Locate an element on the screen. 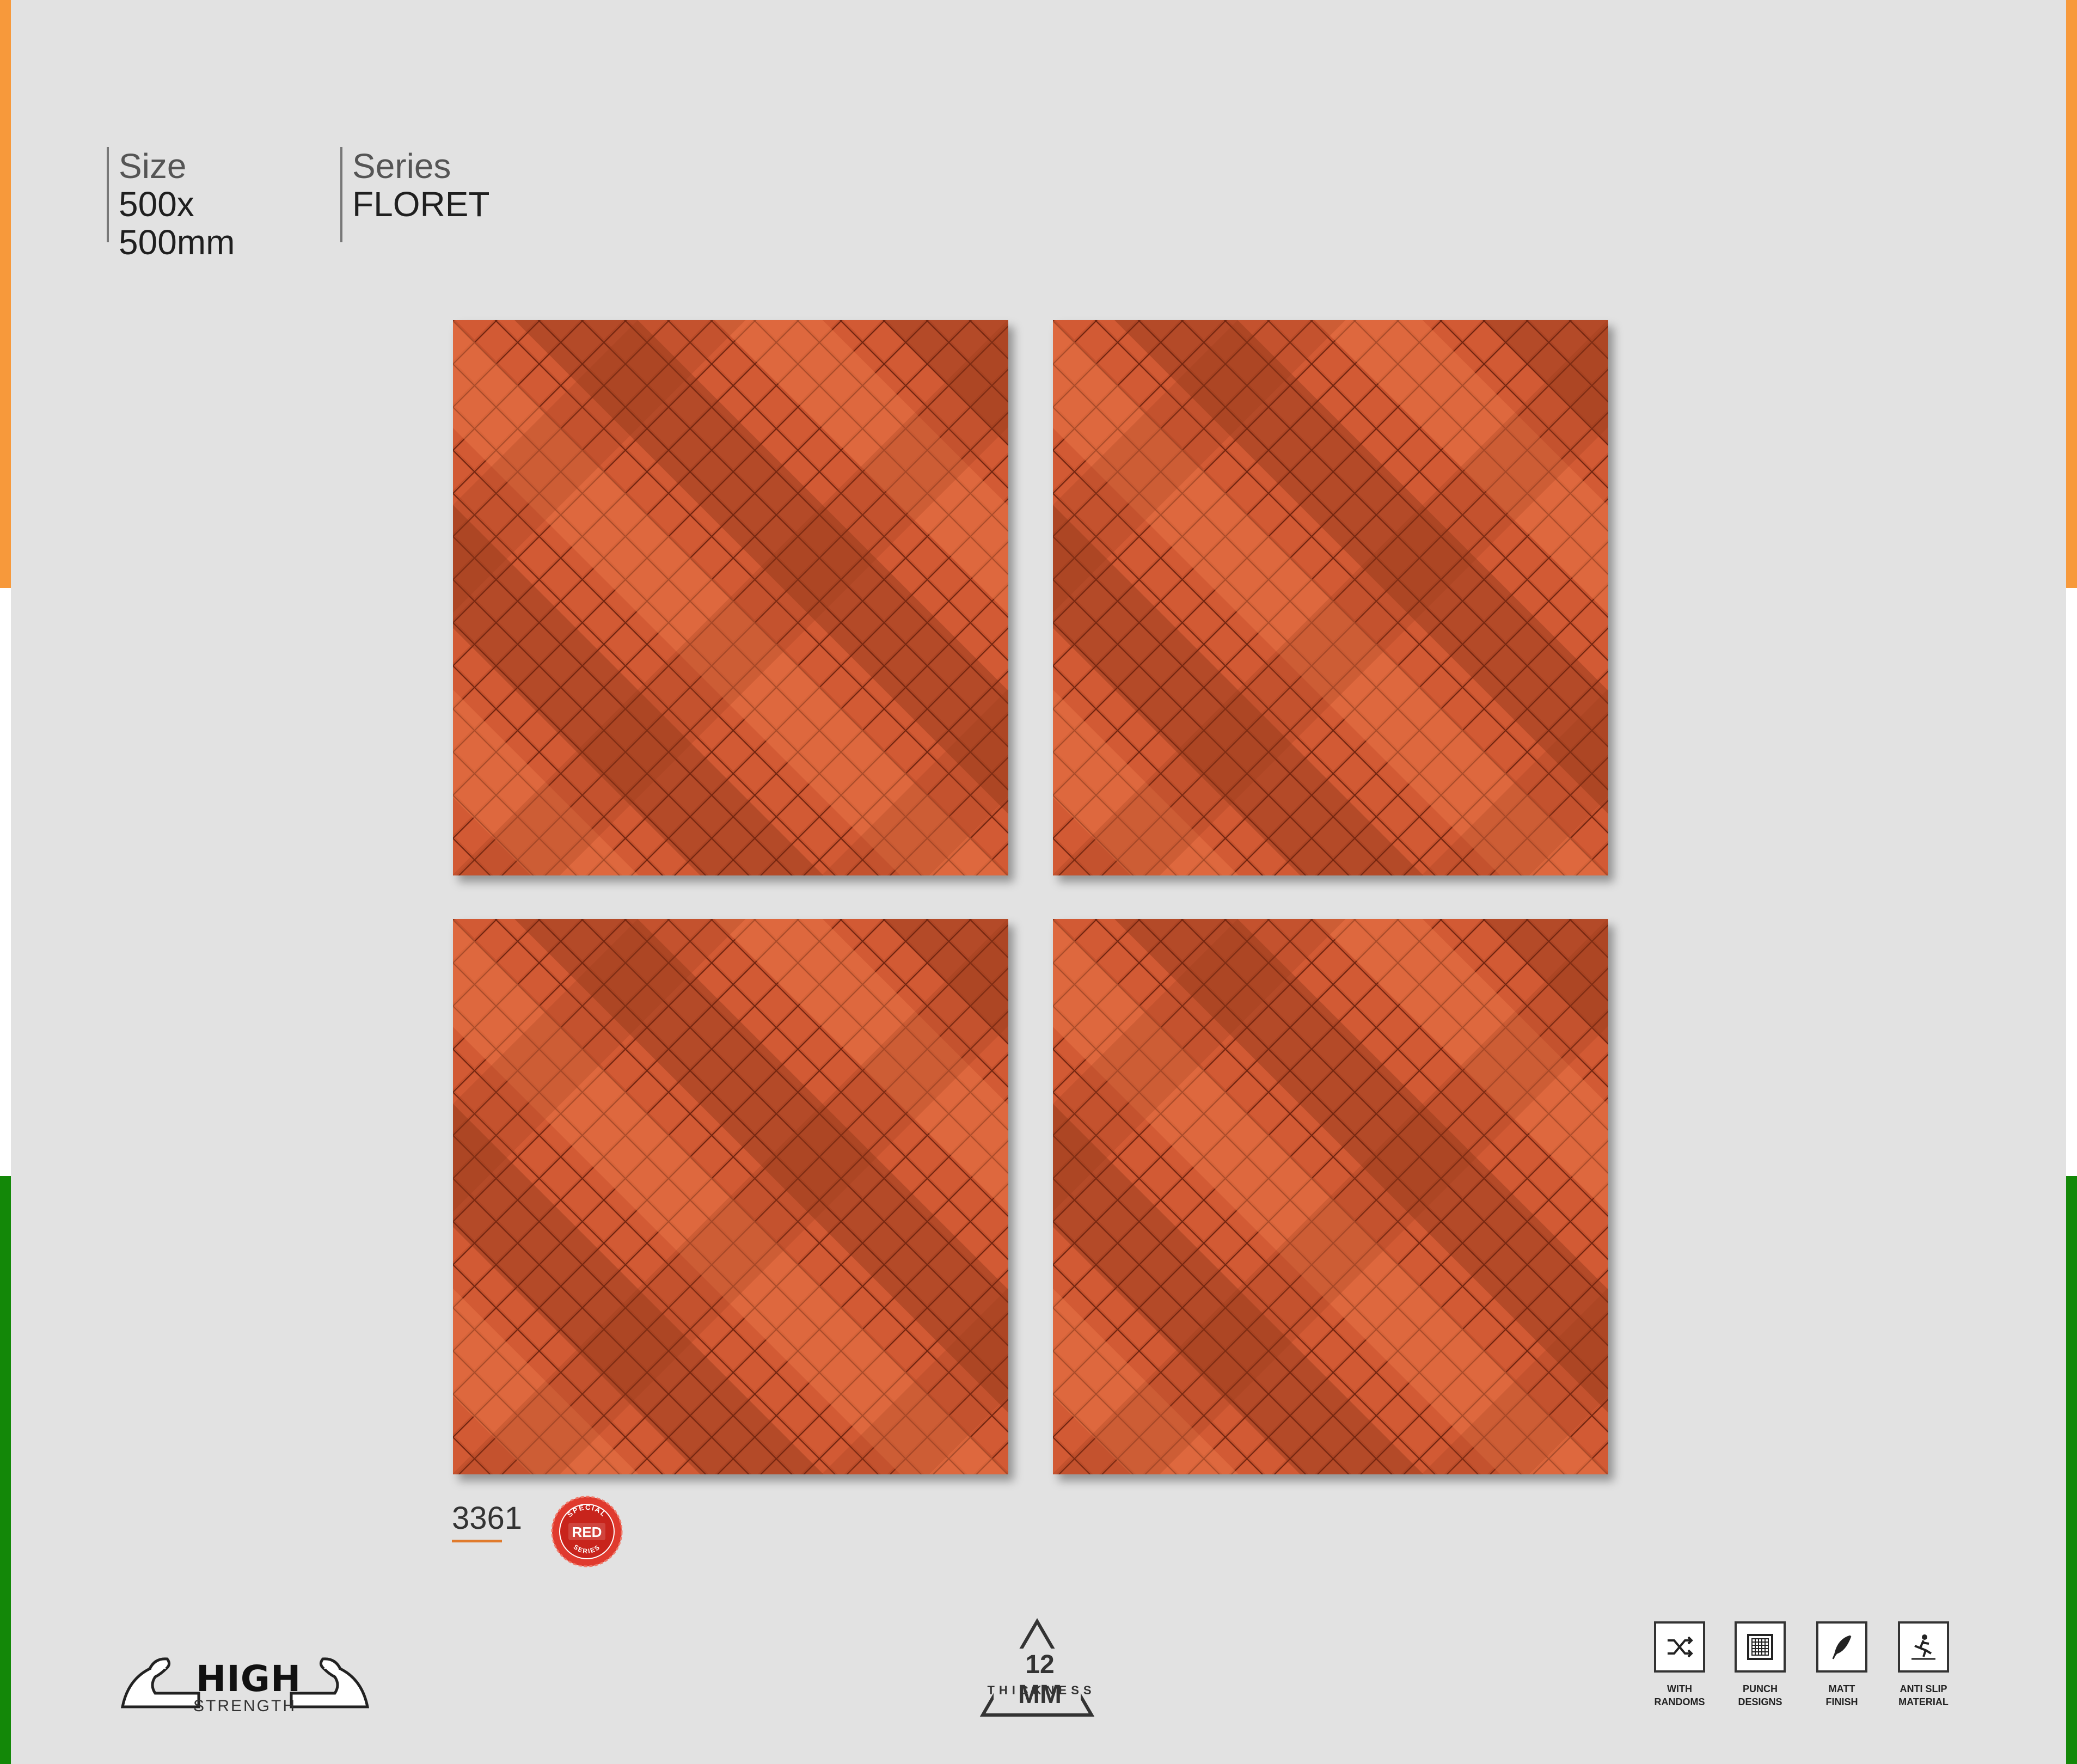 The width and height of the screenshot is (2077, 1764). thickness-badge: 12 MM THICKNESS is located at coordinates (1037, 1668).